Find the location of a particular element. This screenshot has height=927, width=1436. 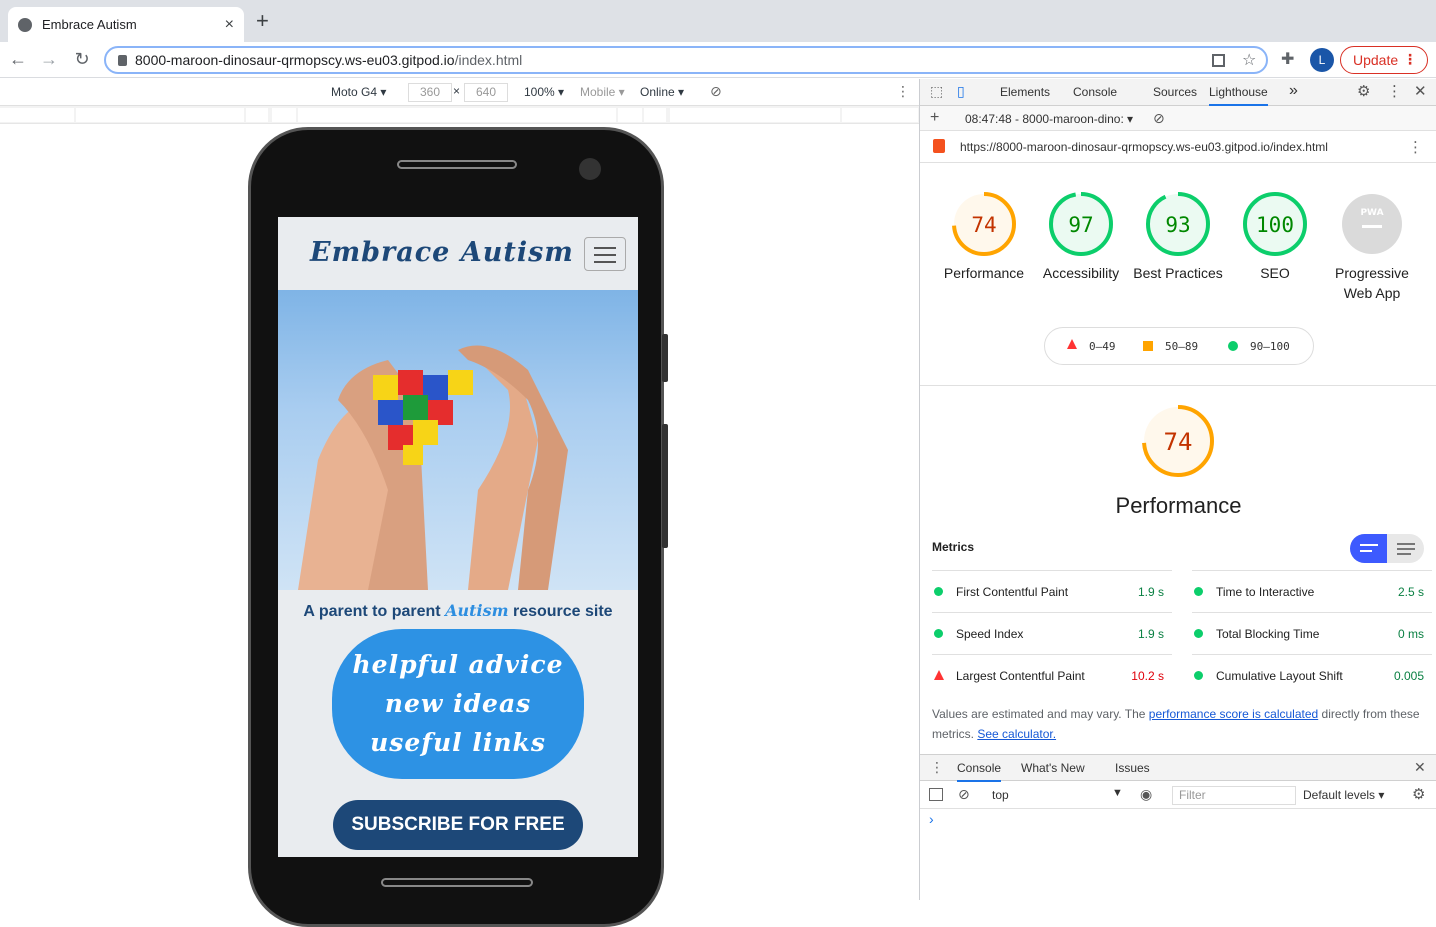

height-field: 640 is located at coordinates (486, 92).